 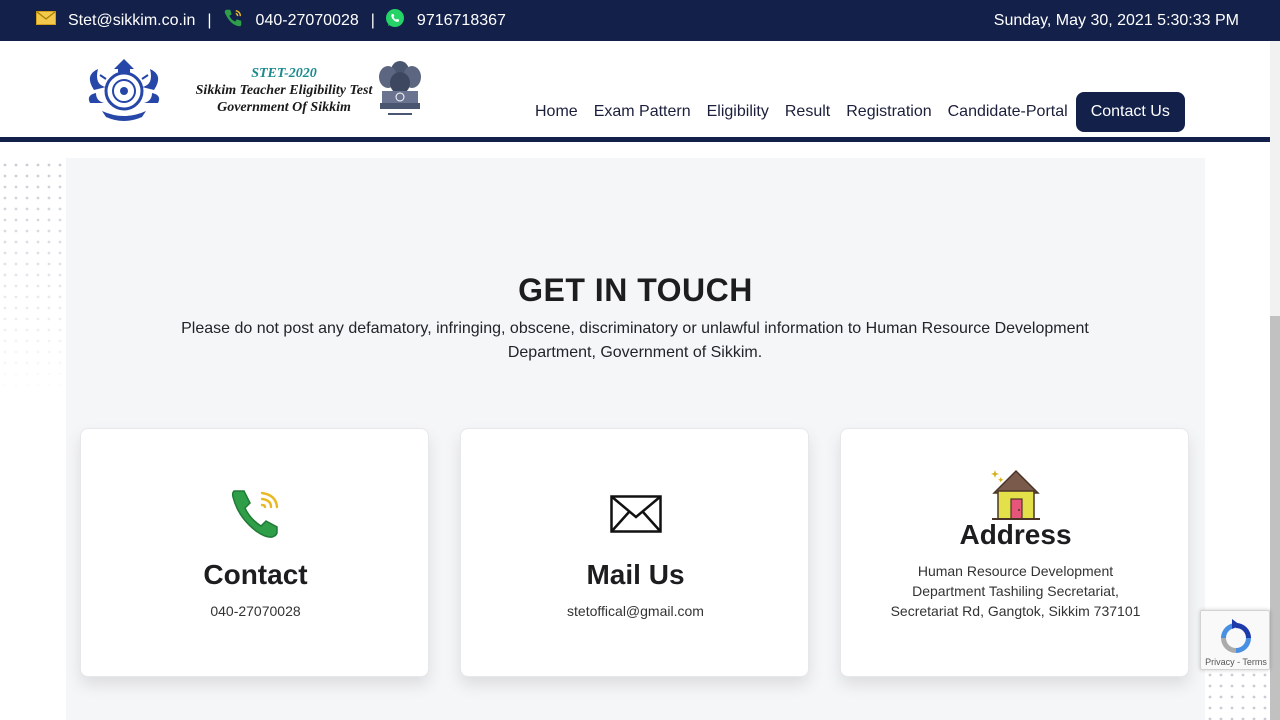 I want to click on nav-home: Home, so click(x=556, y=112).